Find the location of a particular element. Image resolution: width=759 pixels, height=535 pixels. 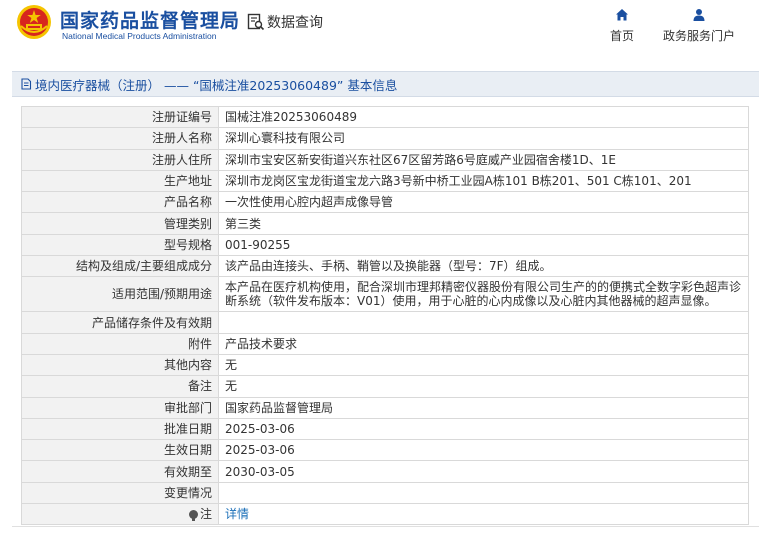

field-label: 变更情况 is located at coordinates (120, 493).